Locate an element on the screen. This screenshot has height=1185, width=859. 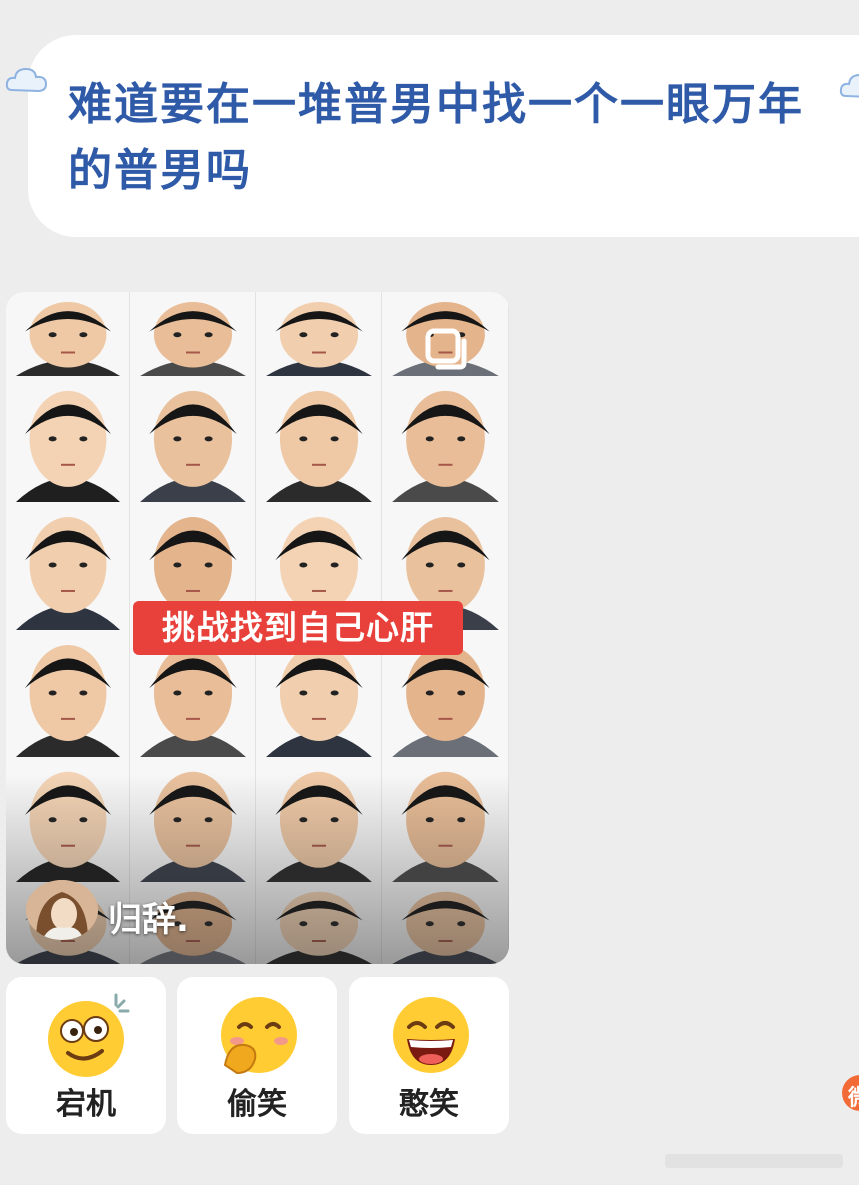
side-badge-char: 微 is located at coordinates (853, 1096).